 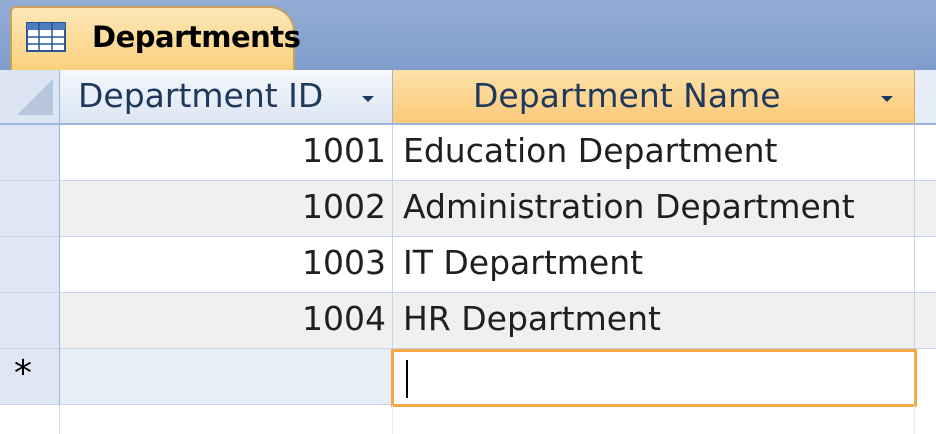 I want to click on departments-tab: Departments, so click(x=155, y=38).